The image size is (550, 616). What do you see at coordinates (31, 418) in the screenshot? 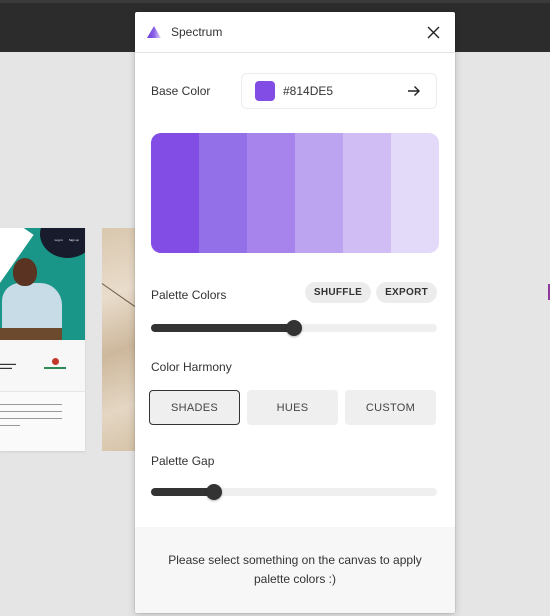
I see `body-text-lines` at bounding box center [31, 418].